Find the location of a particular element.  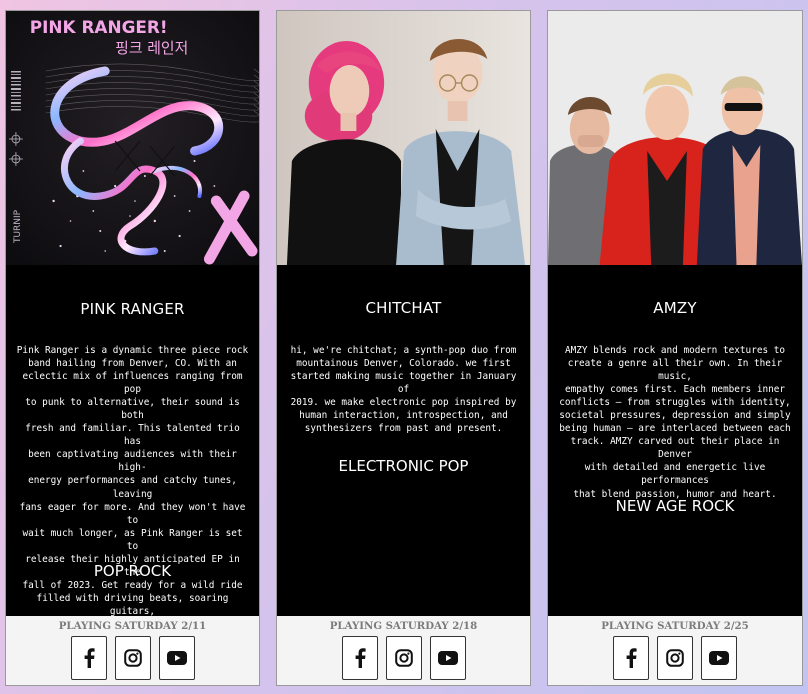

band-genre: POP ROCK is located at coordinates (132, 571).